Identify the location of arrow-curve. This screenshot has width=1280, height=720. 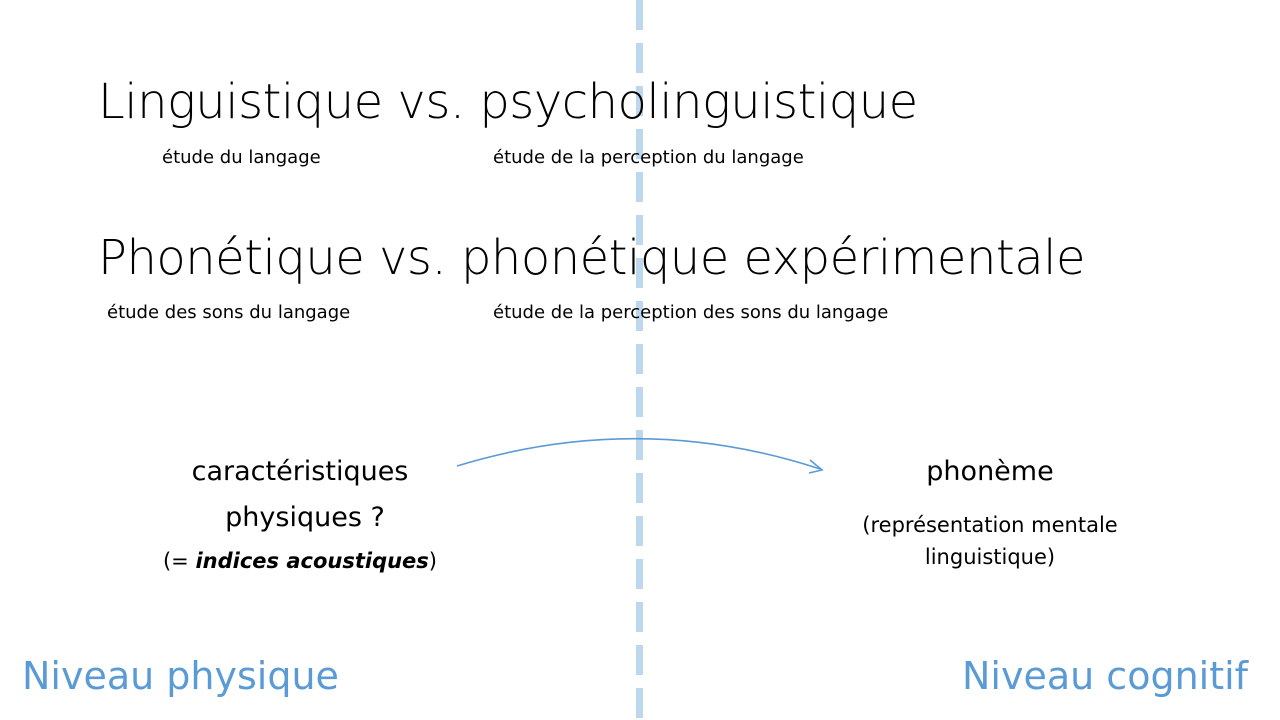
(638, 453).